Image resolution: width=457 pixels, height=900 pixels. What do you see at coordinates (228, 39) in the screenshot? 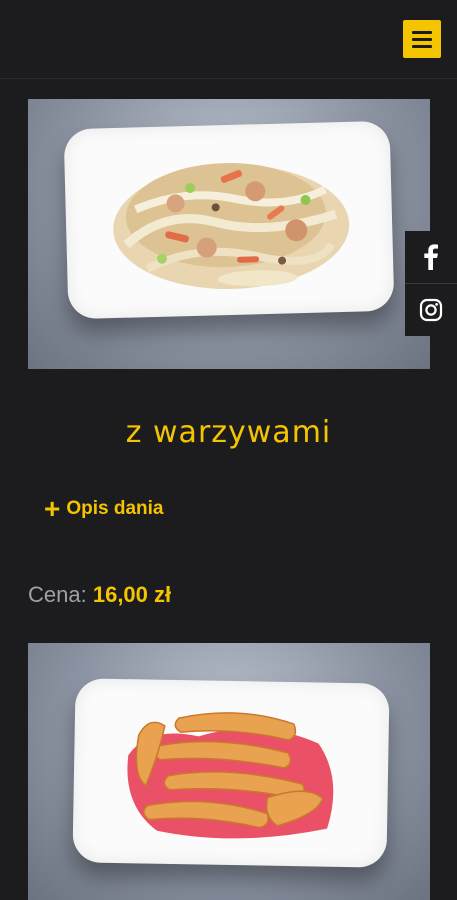
I see `top-bar` at bounding box center [228, 39].